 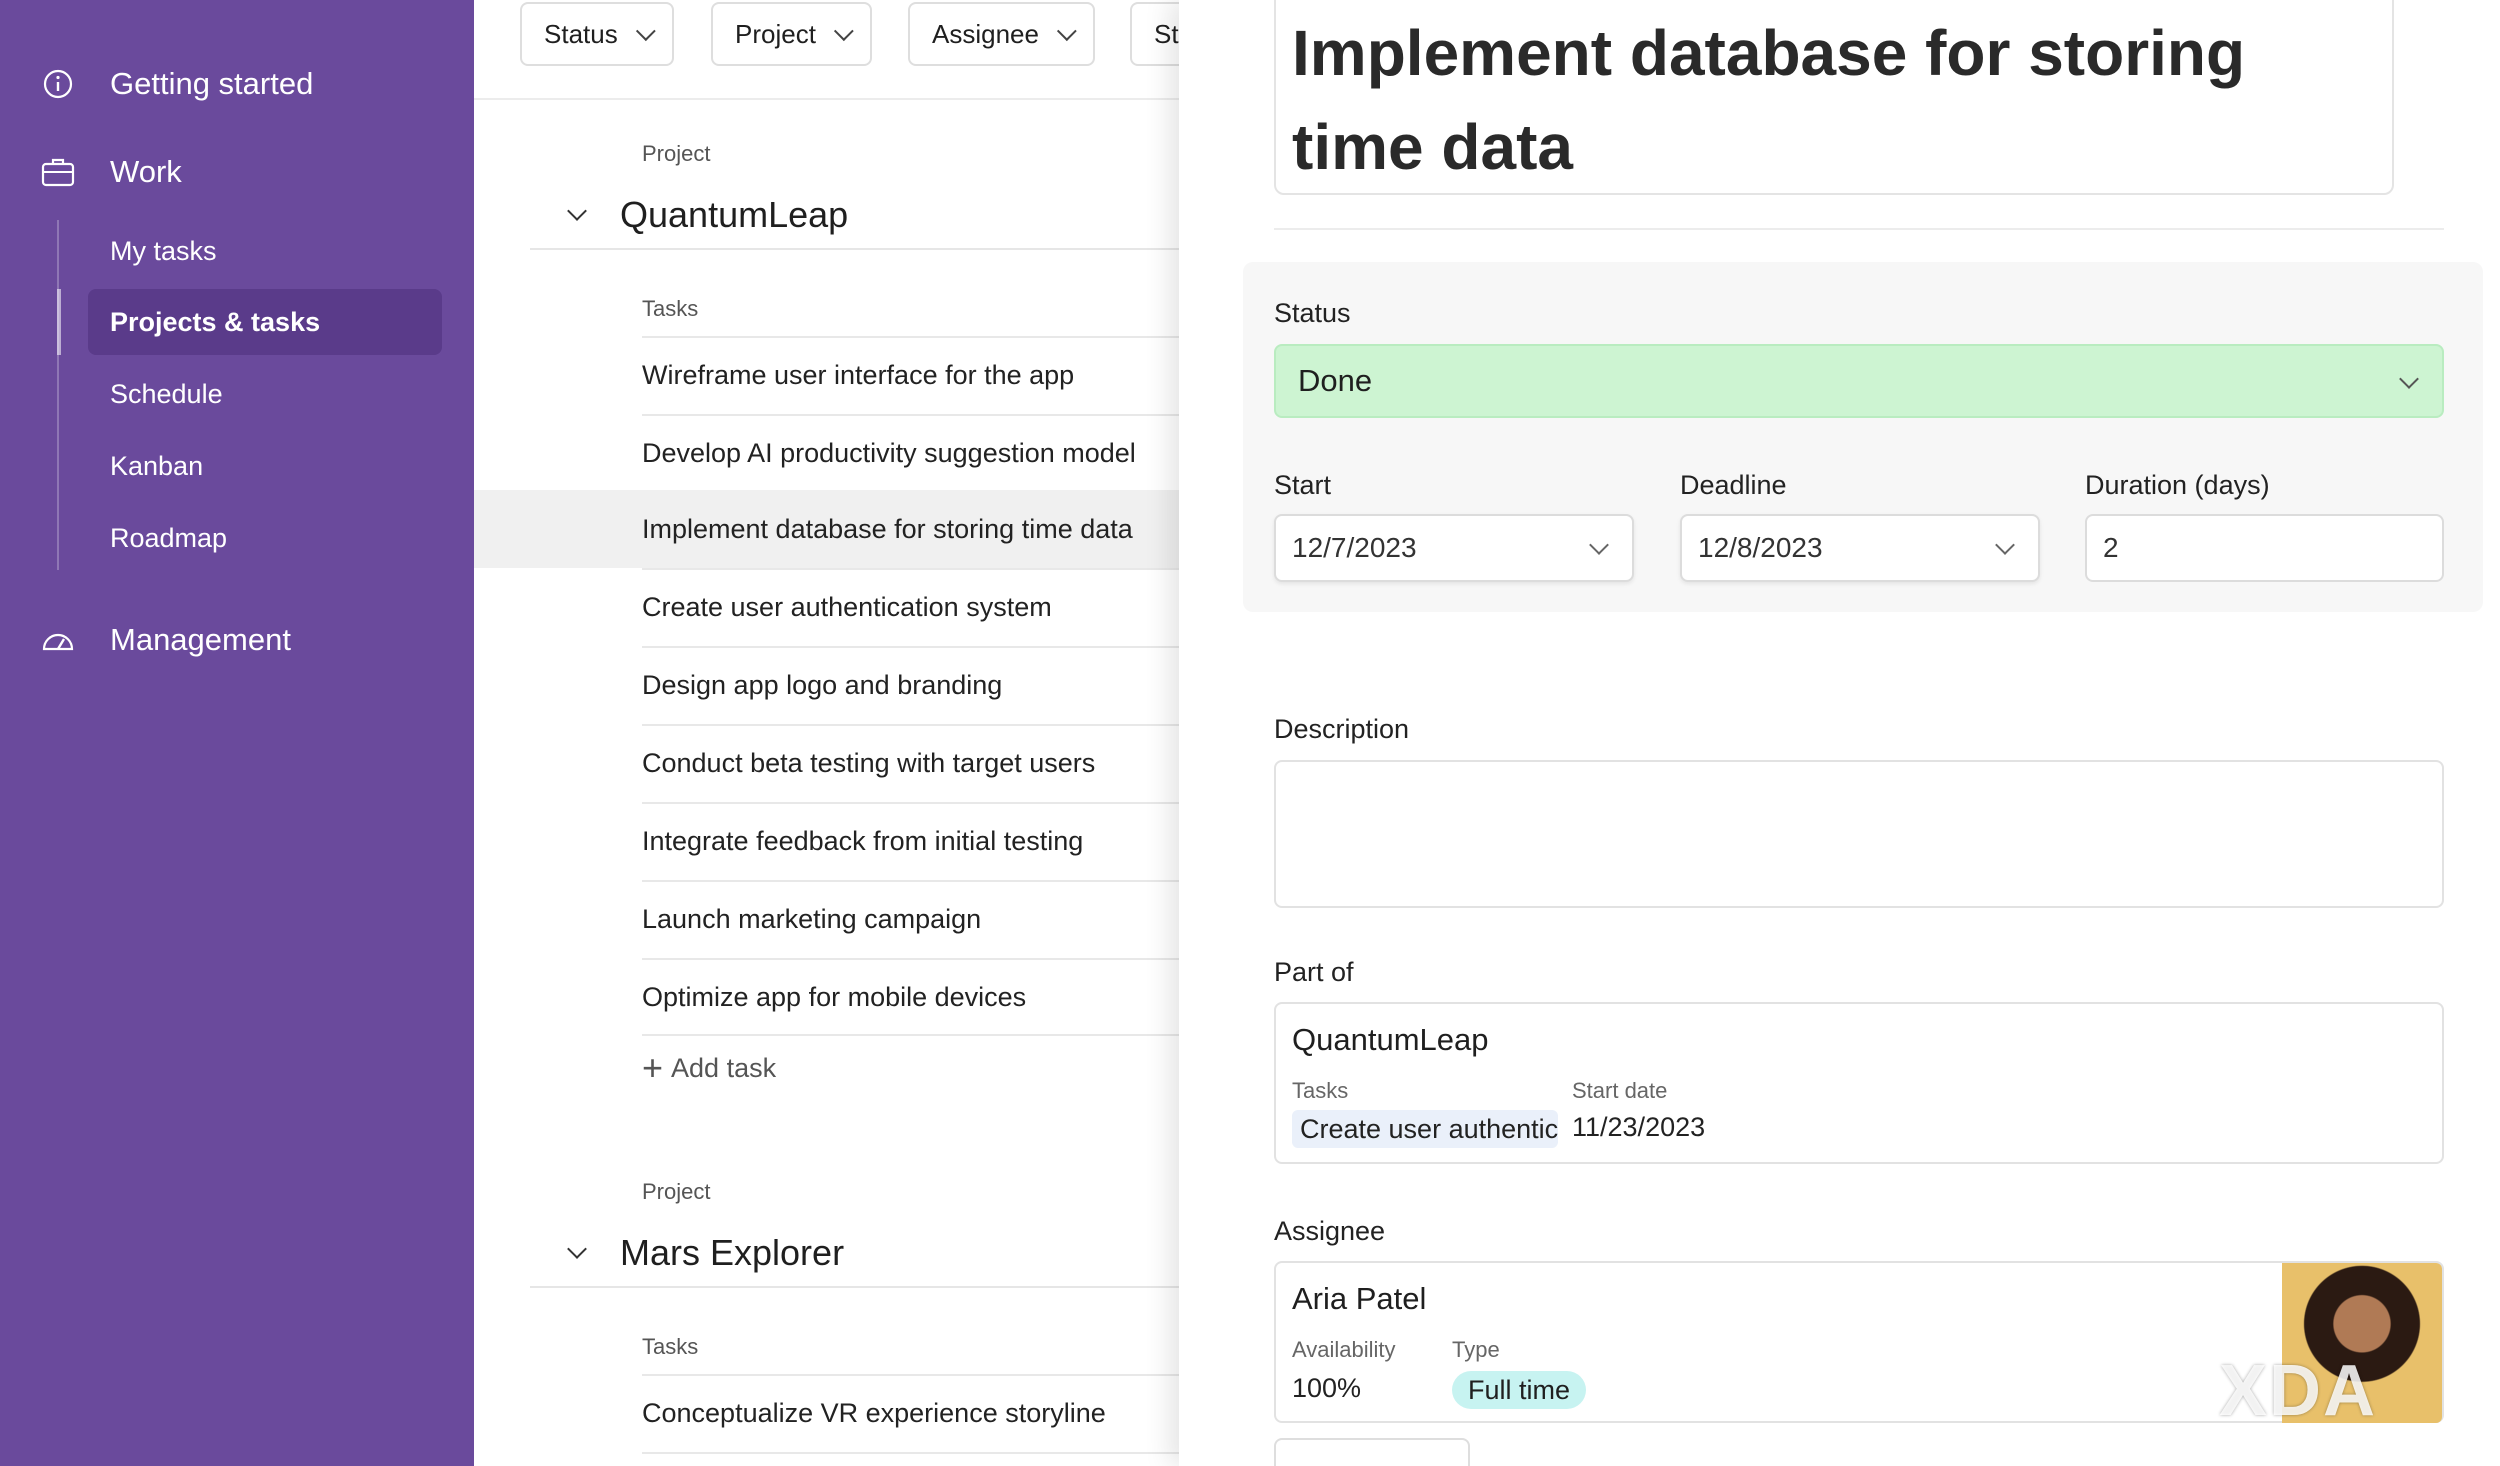 What do you see at coordinates (58, 640) in the screenshot?
I see `gauge-icon` at bounding box center [58, 640].